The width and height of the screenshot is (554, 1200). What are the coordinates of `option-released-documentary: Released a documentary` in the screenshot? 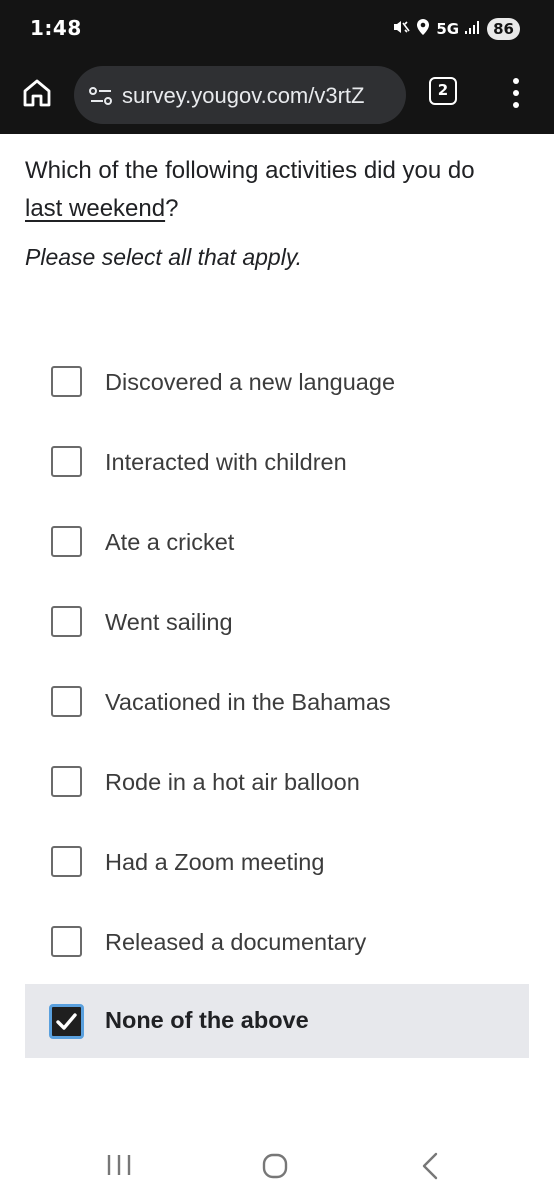 It's located at (277, 942).